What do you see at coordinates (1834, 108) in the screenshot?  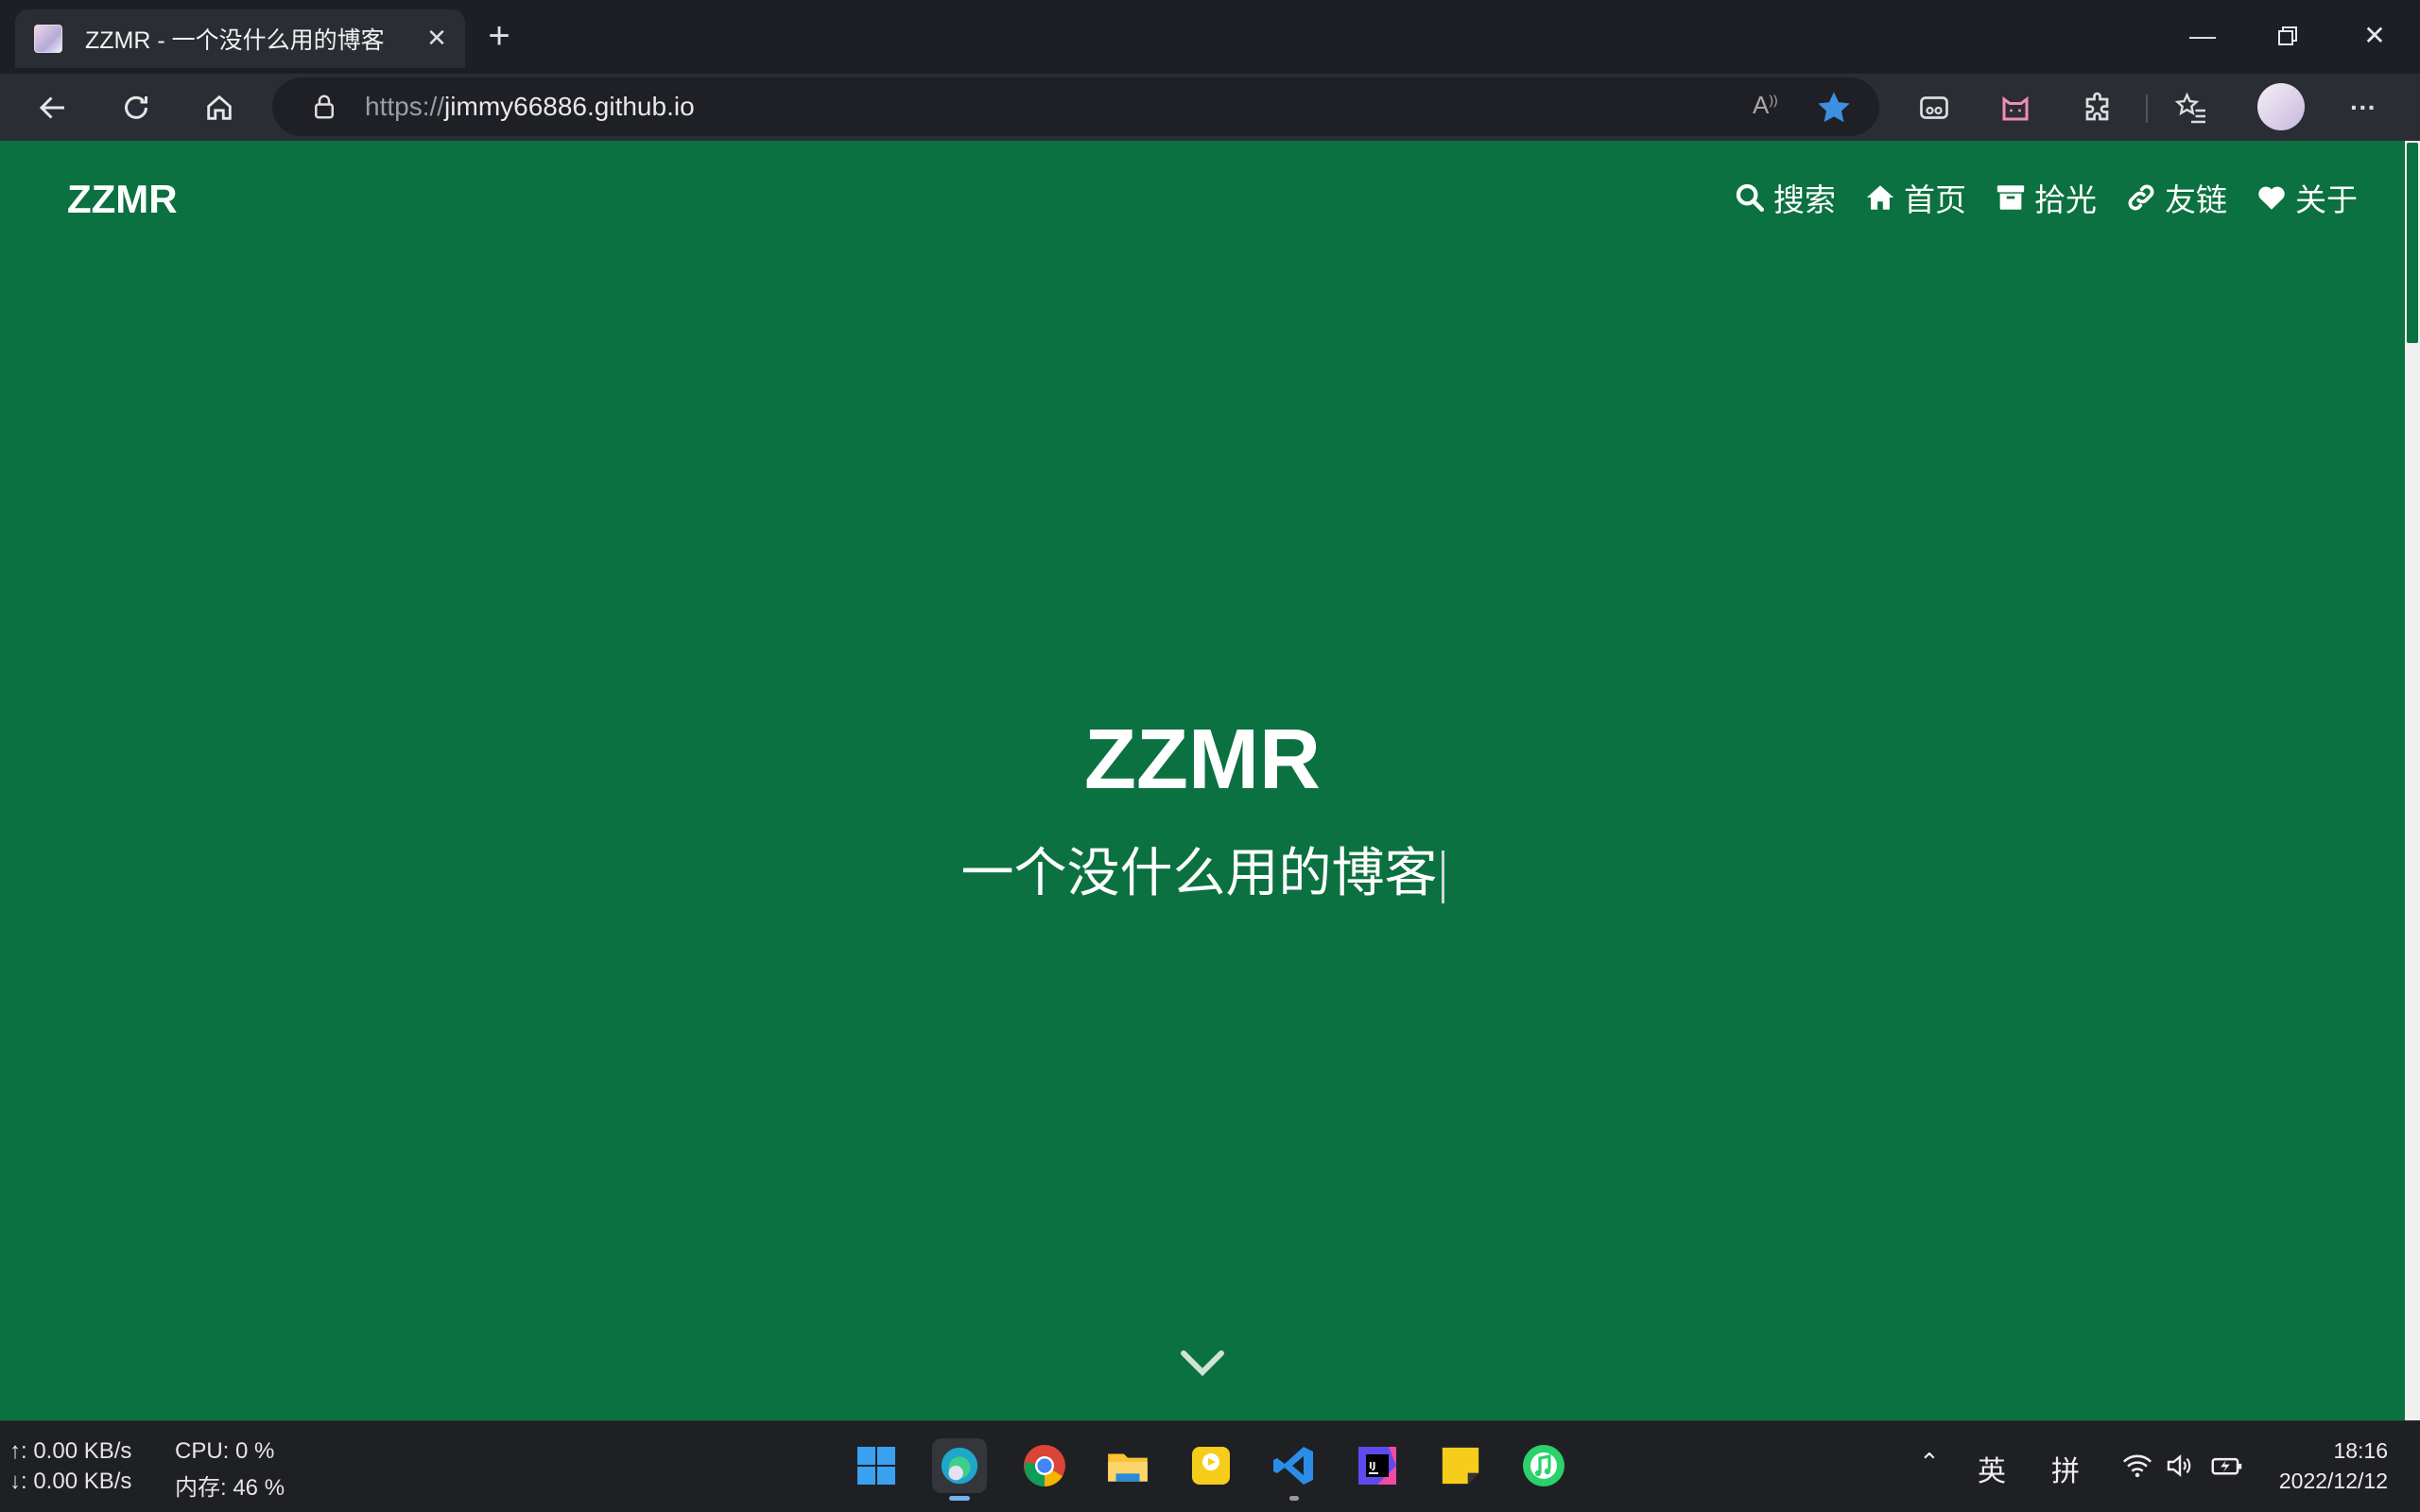 I see `favorite-star-icon` at bounding box center [1834, 108].